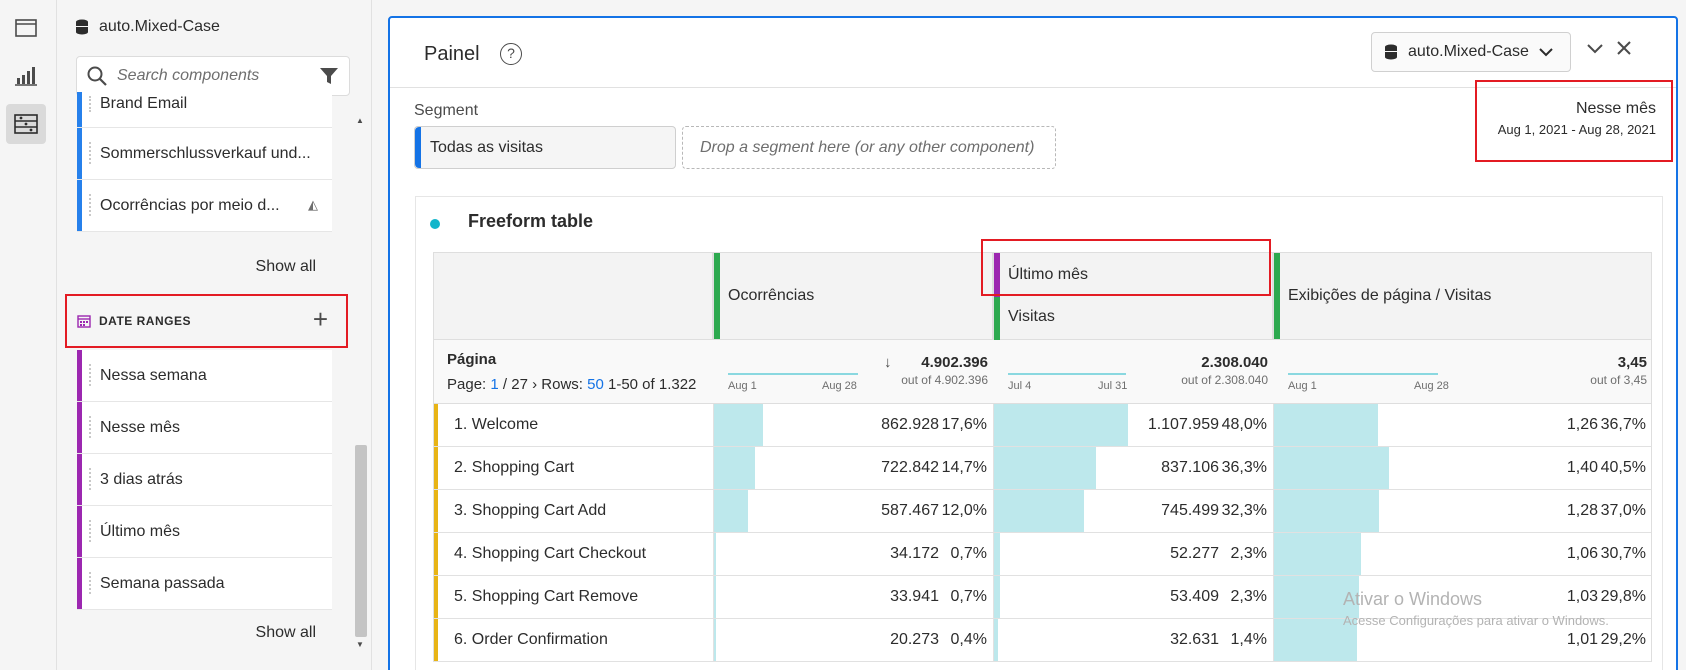 This screenshot has width=1686, height=670. Describe the element at coordinates (1471, 52) in the screenshot. I see `datasource-dropdown: auto.Mixed-Case` at that location.